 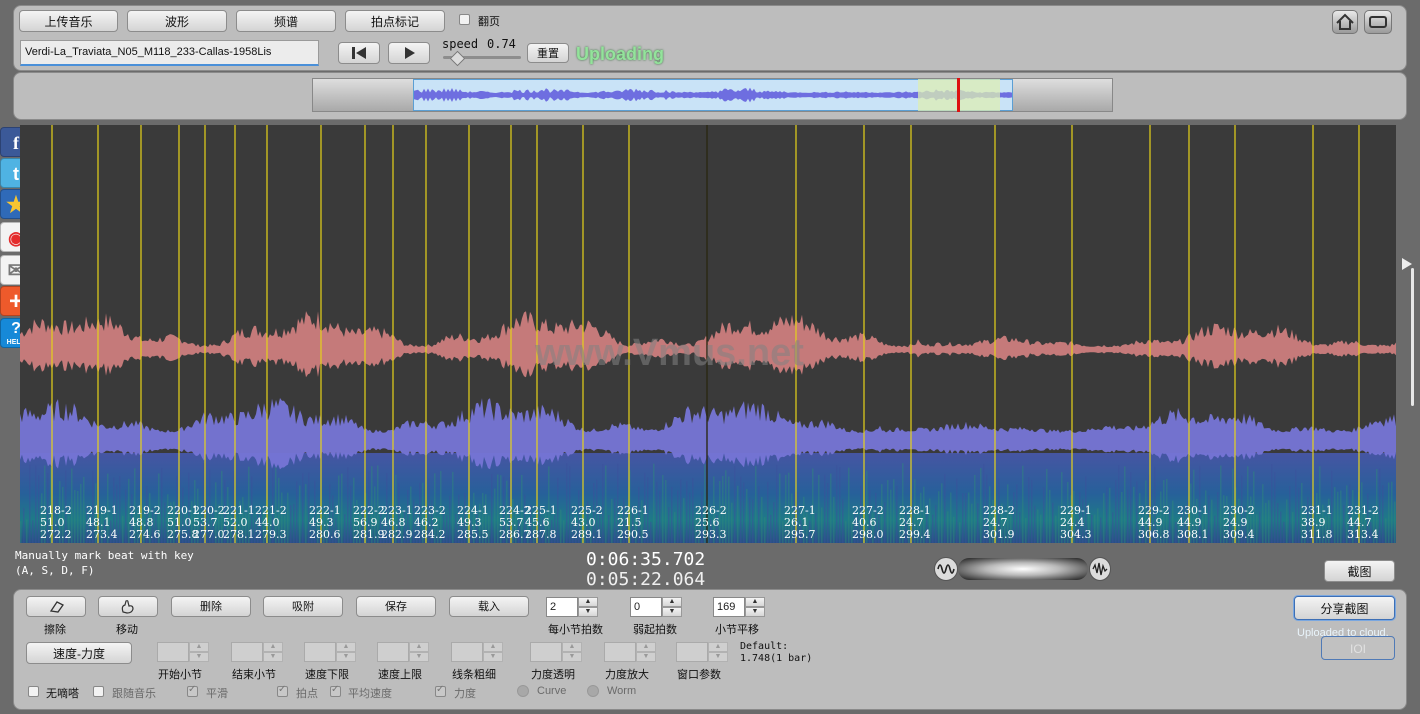 I want to click on beat-time: 309.4, so click(x=1239, y=534).